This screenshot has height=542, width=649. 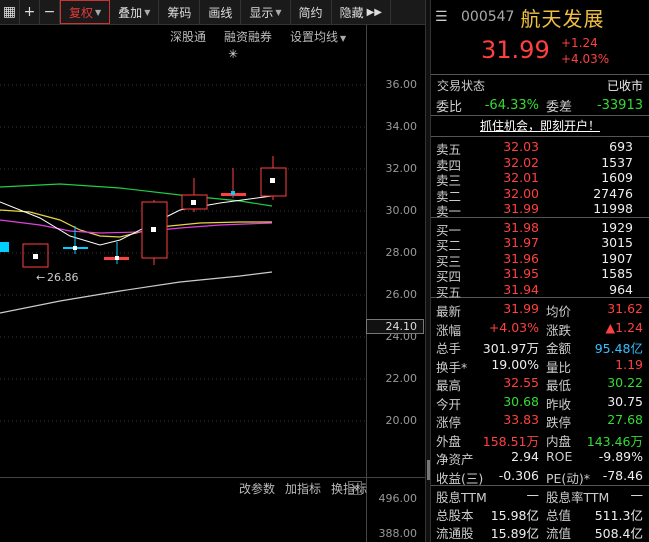 What do you see at coordinates (521, 382) in the screenshot?
I see `stat-value: 32.55` at bounding box center [521, 382].